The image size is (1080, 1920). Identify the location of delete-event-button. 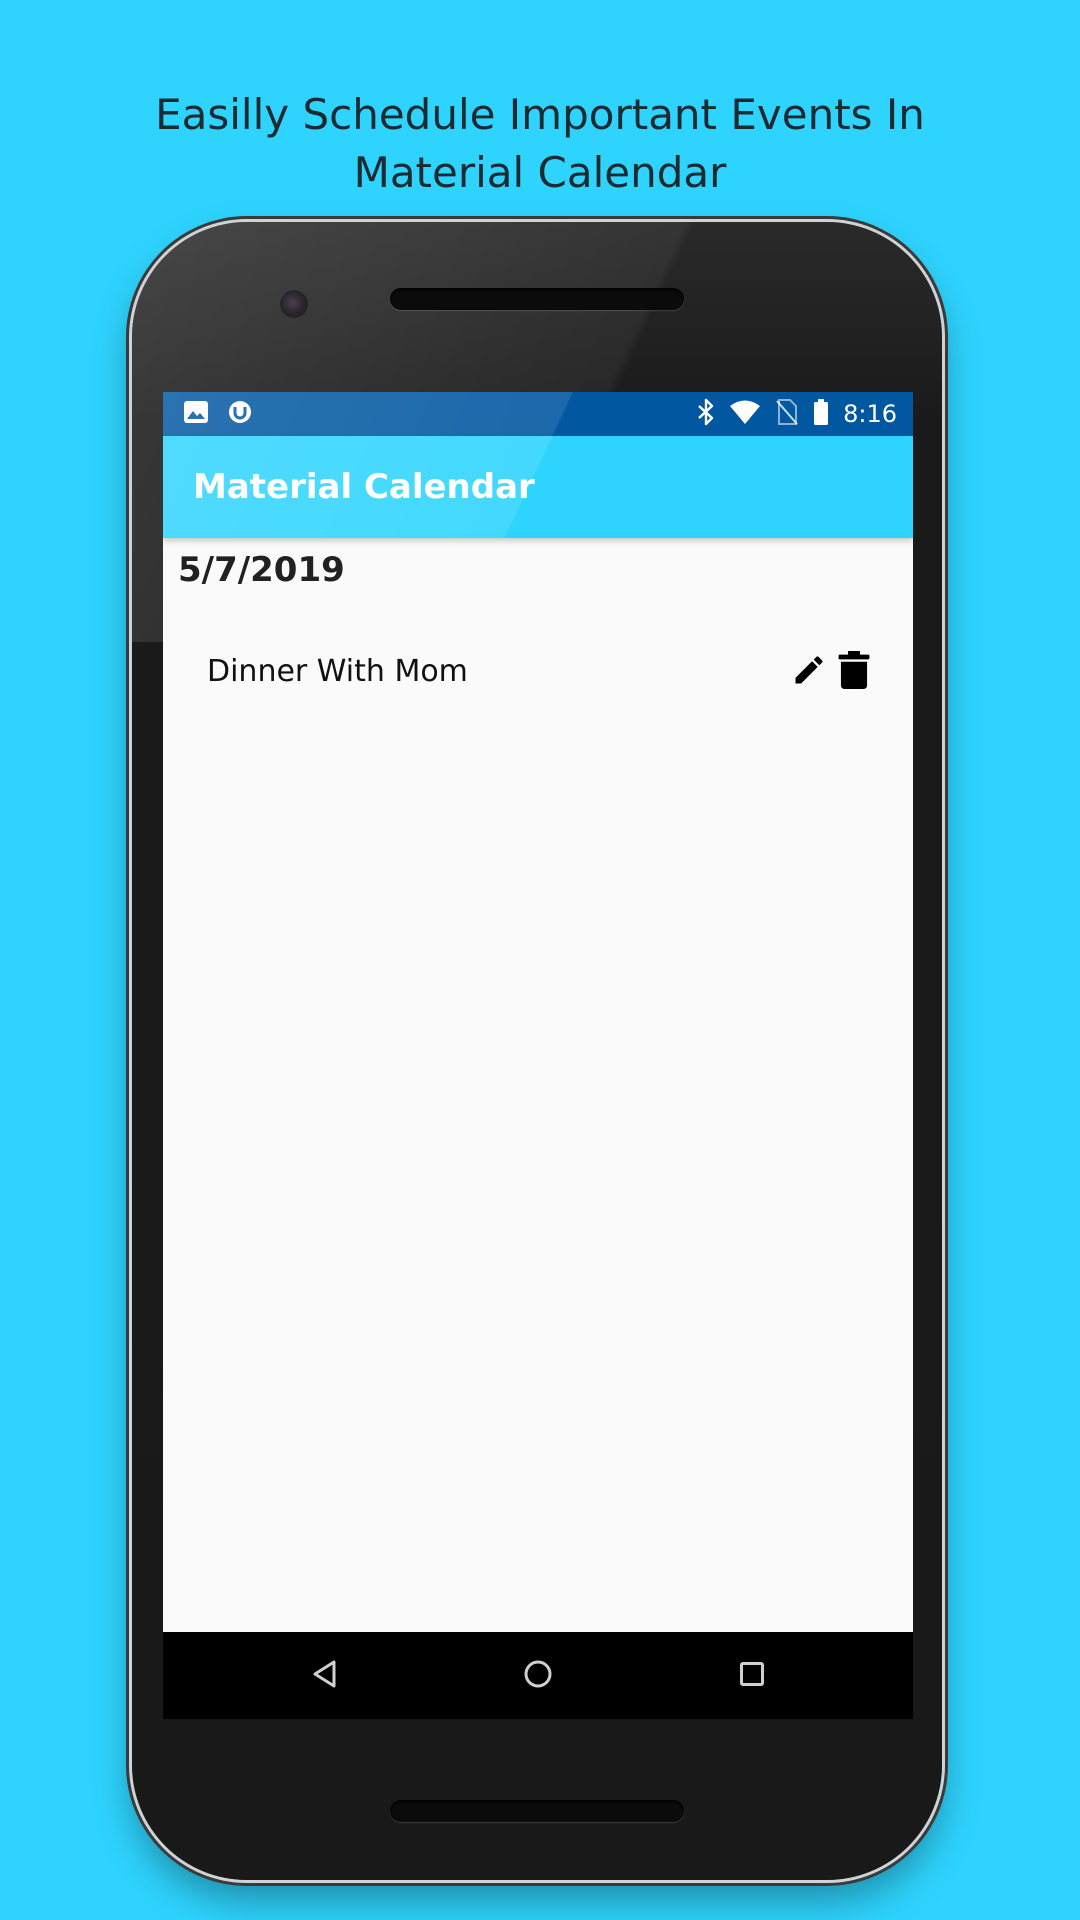
(854, 672).